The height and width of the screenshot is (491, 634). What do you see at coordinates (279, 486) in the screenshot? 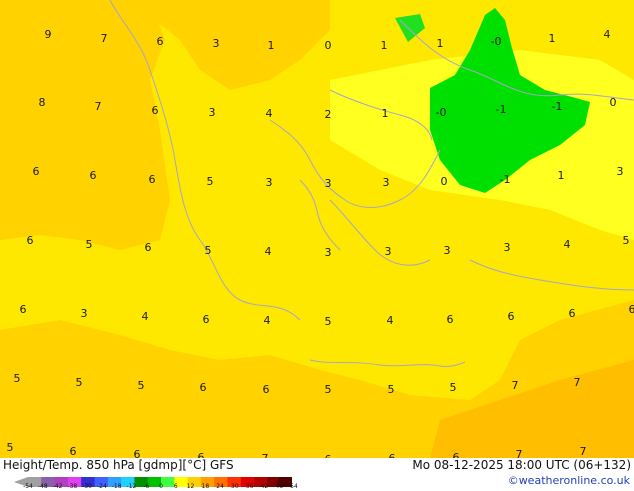
I see `colorbar-tick-label: 48` at bounding box center [279, 486].